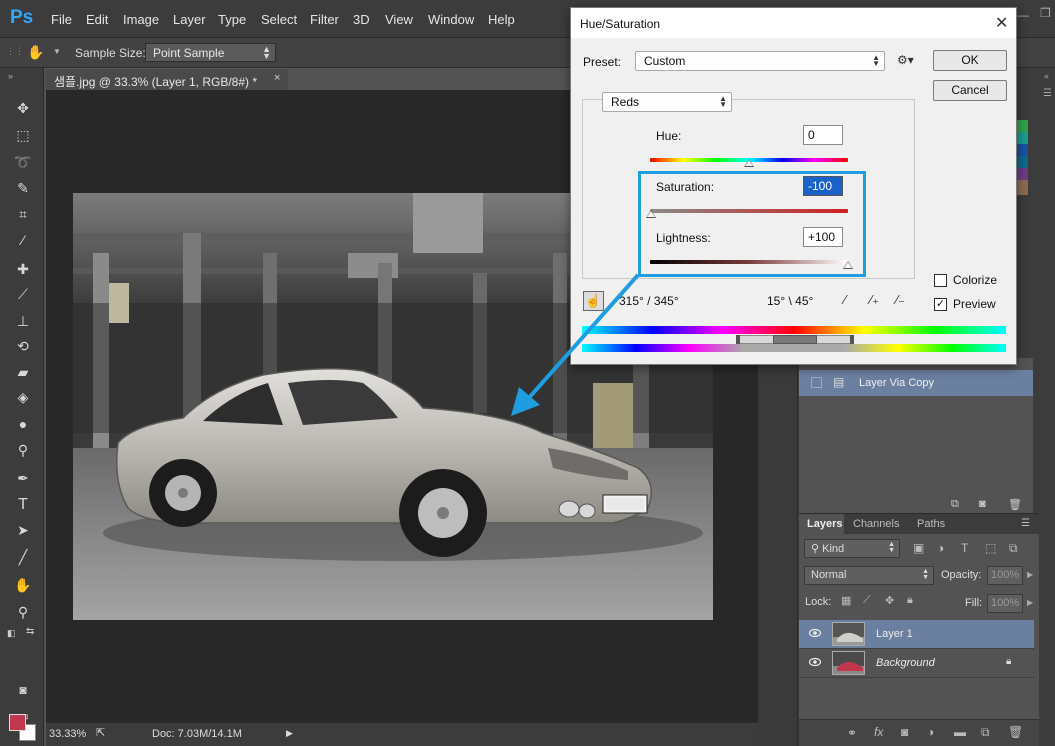  What do you see at coordinates (910, 600) in the screenshot?
I see `lock-all-icon: 🔒︎` at bounding box center [910, 600].